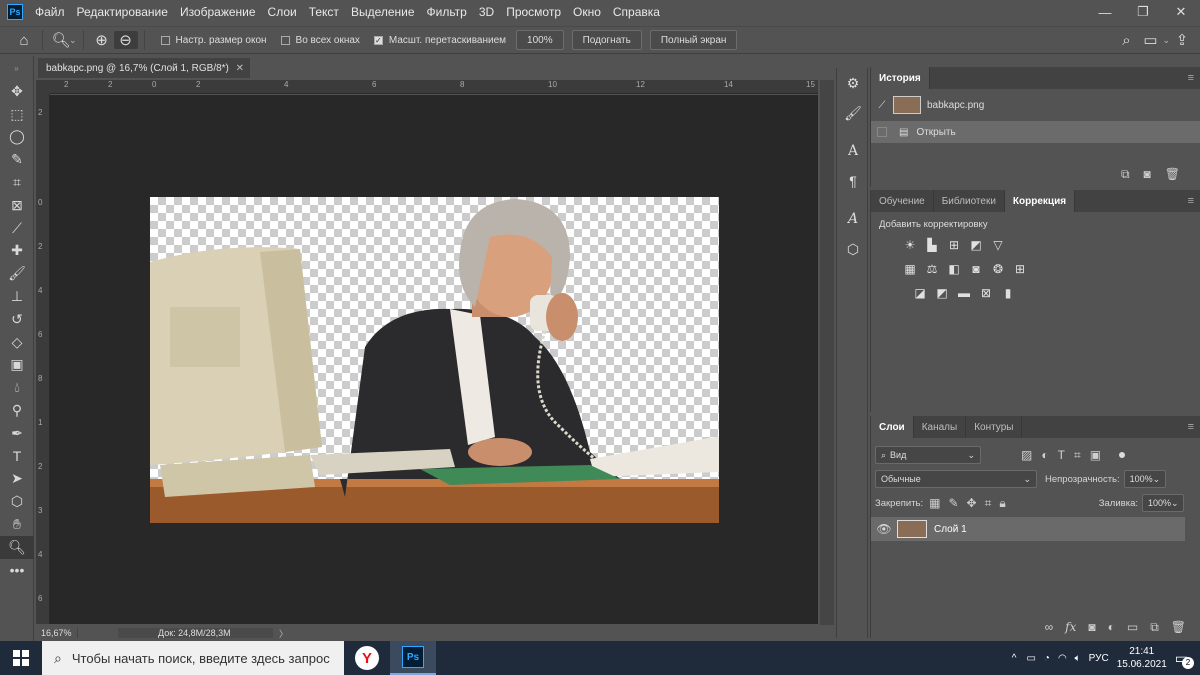 The image size is (1200, 675). Describe the element at coordinates (21, 658) in the screenshot. I see `start-button` at that location.